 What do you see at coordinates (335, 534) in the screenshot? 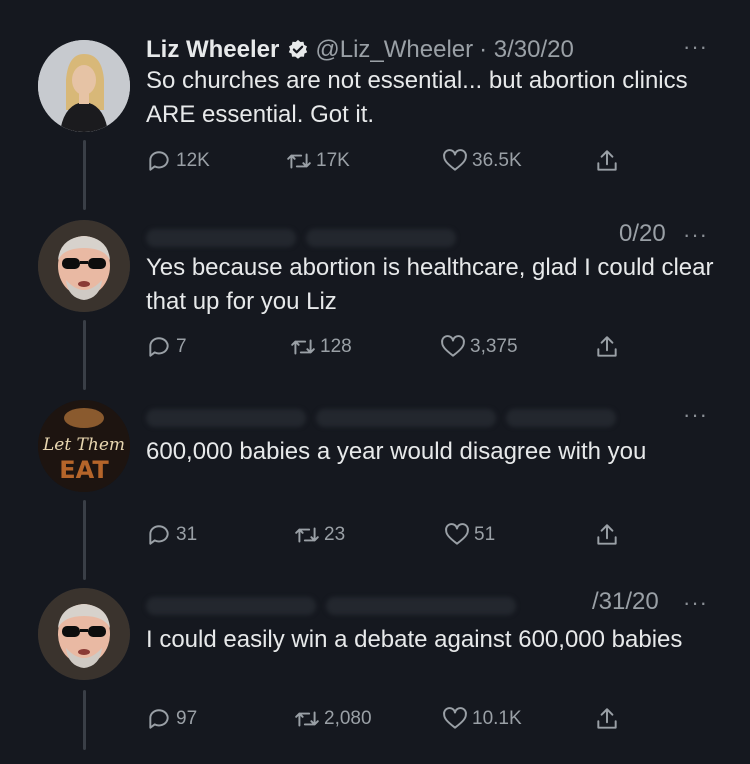
I see `retweet-count: 23` at bounding box center [335, 534].